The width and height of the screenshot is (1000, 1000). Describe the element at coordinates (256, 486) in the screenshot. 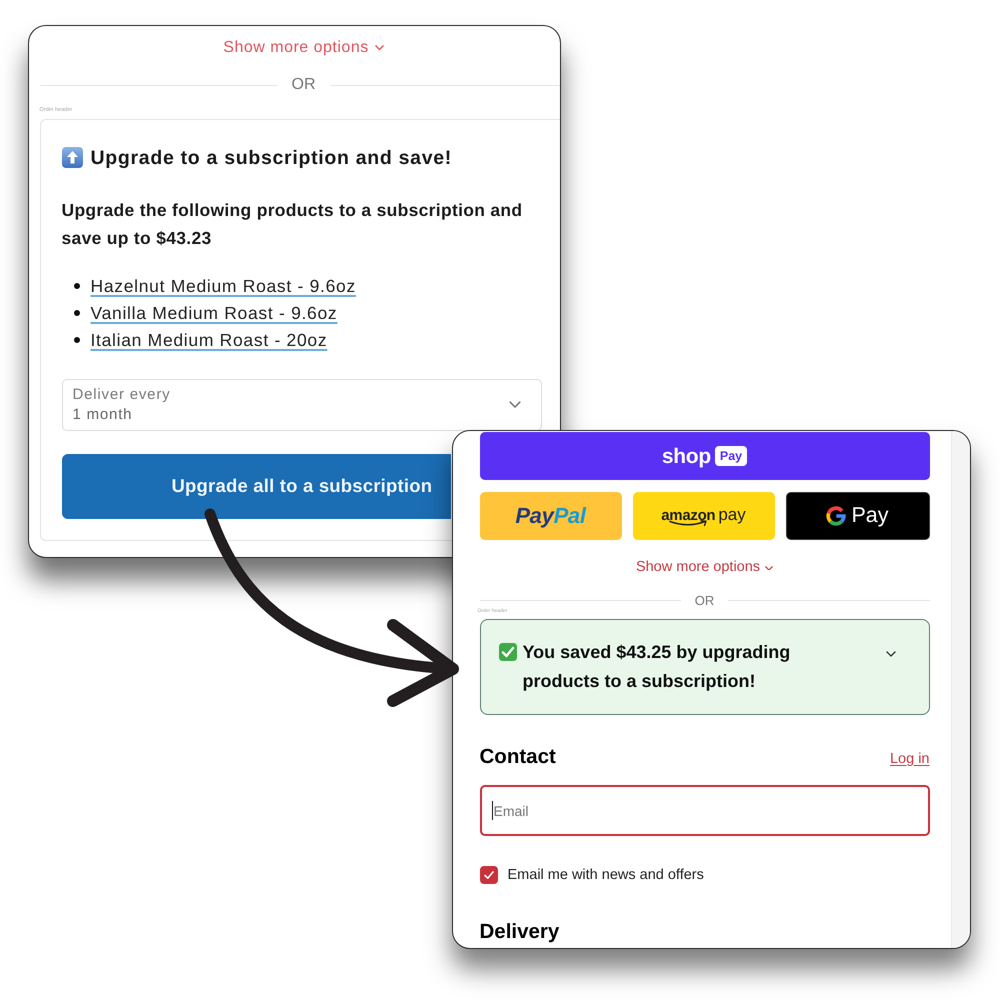

I see `upgrade-button: Upgrade all to a subscription` at that location.